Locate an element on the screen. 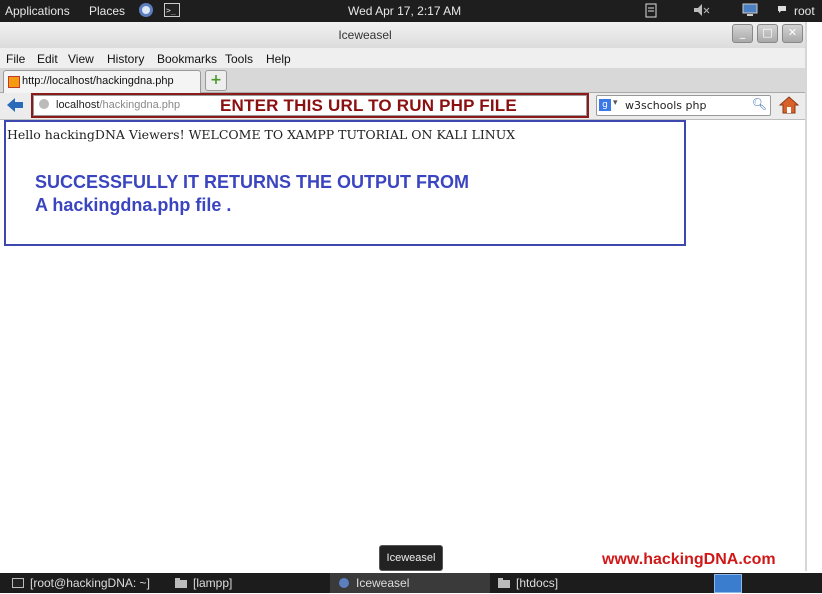 The image size is (822, 594). task-htdocs: [htdocs] is located at coordinates (528, 583).